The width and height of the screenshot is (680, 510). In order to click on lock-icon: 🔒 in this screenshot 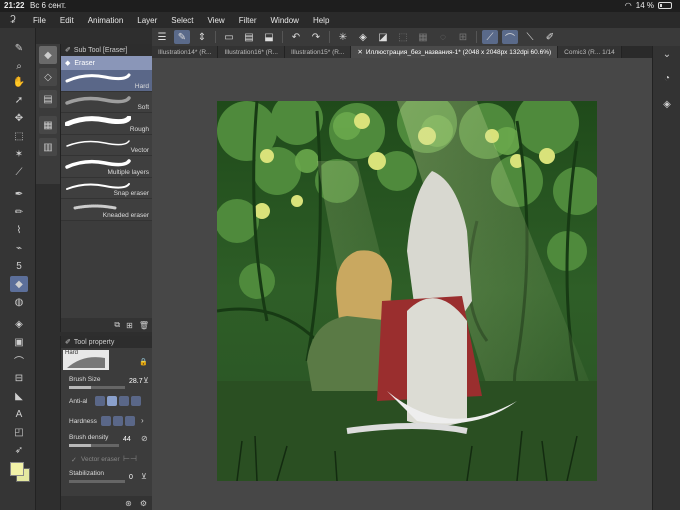, I will do `click(143, 362)`.